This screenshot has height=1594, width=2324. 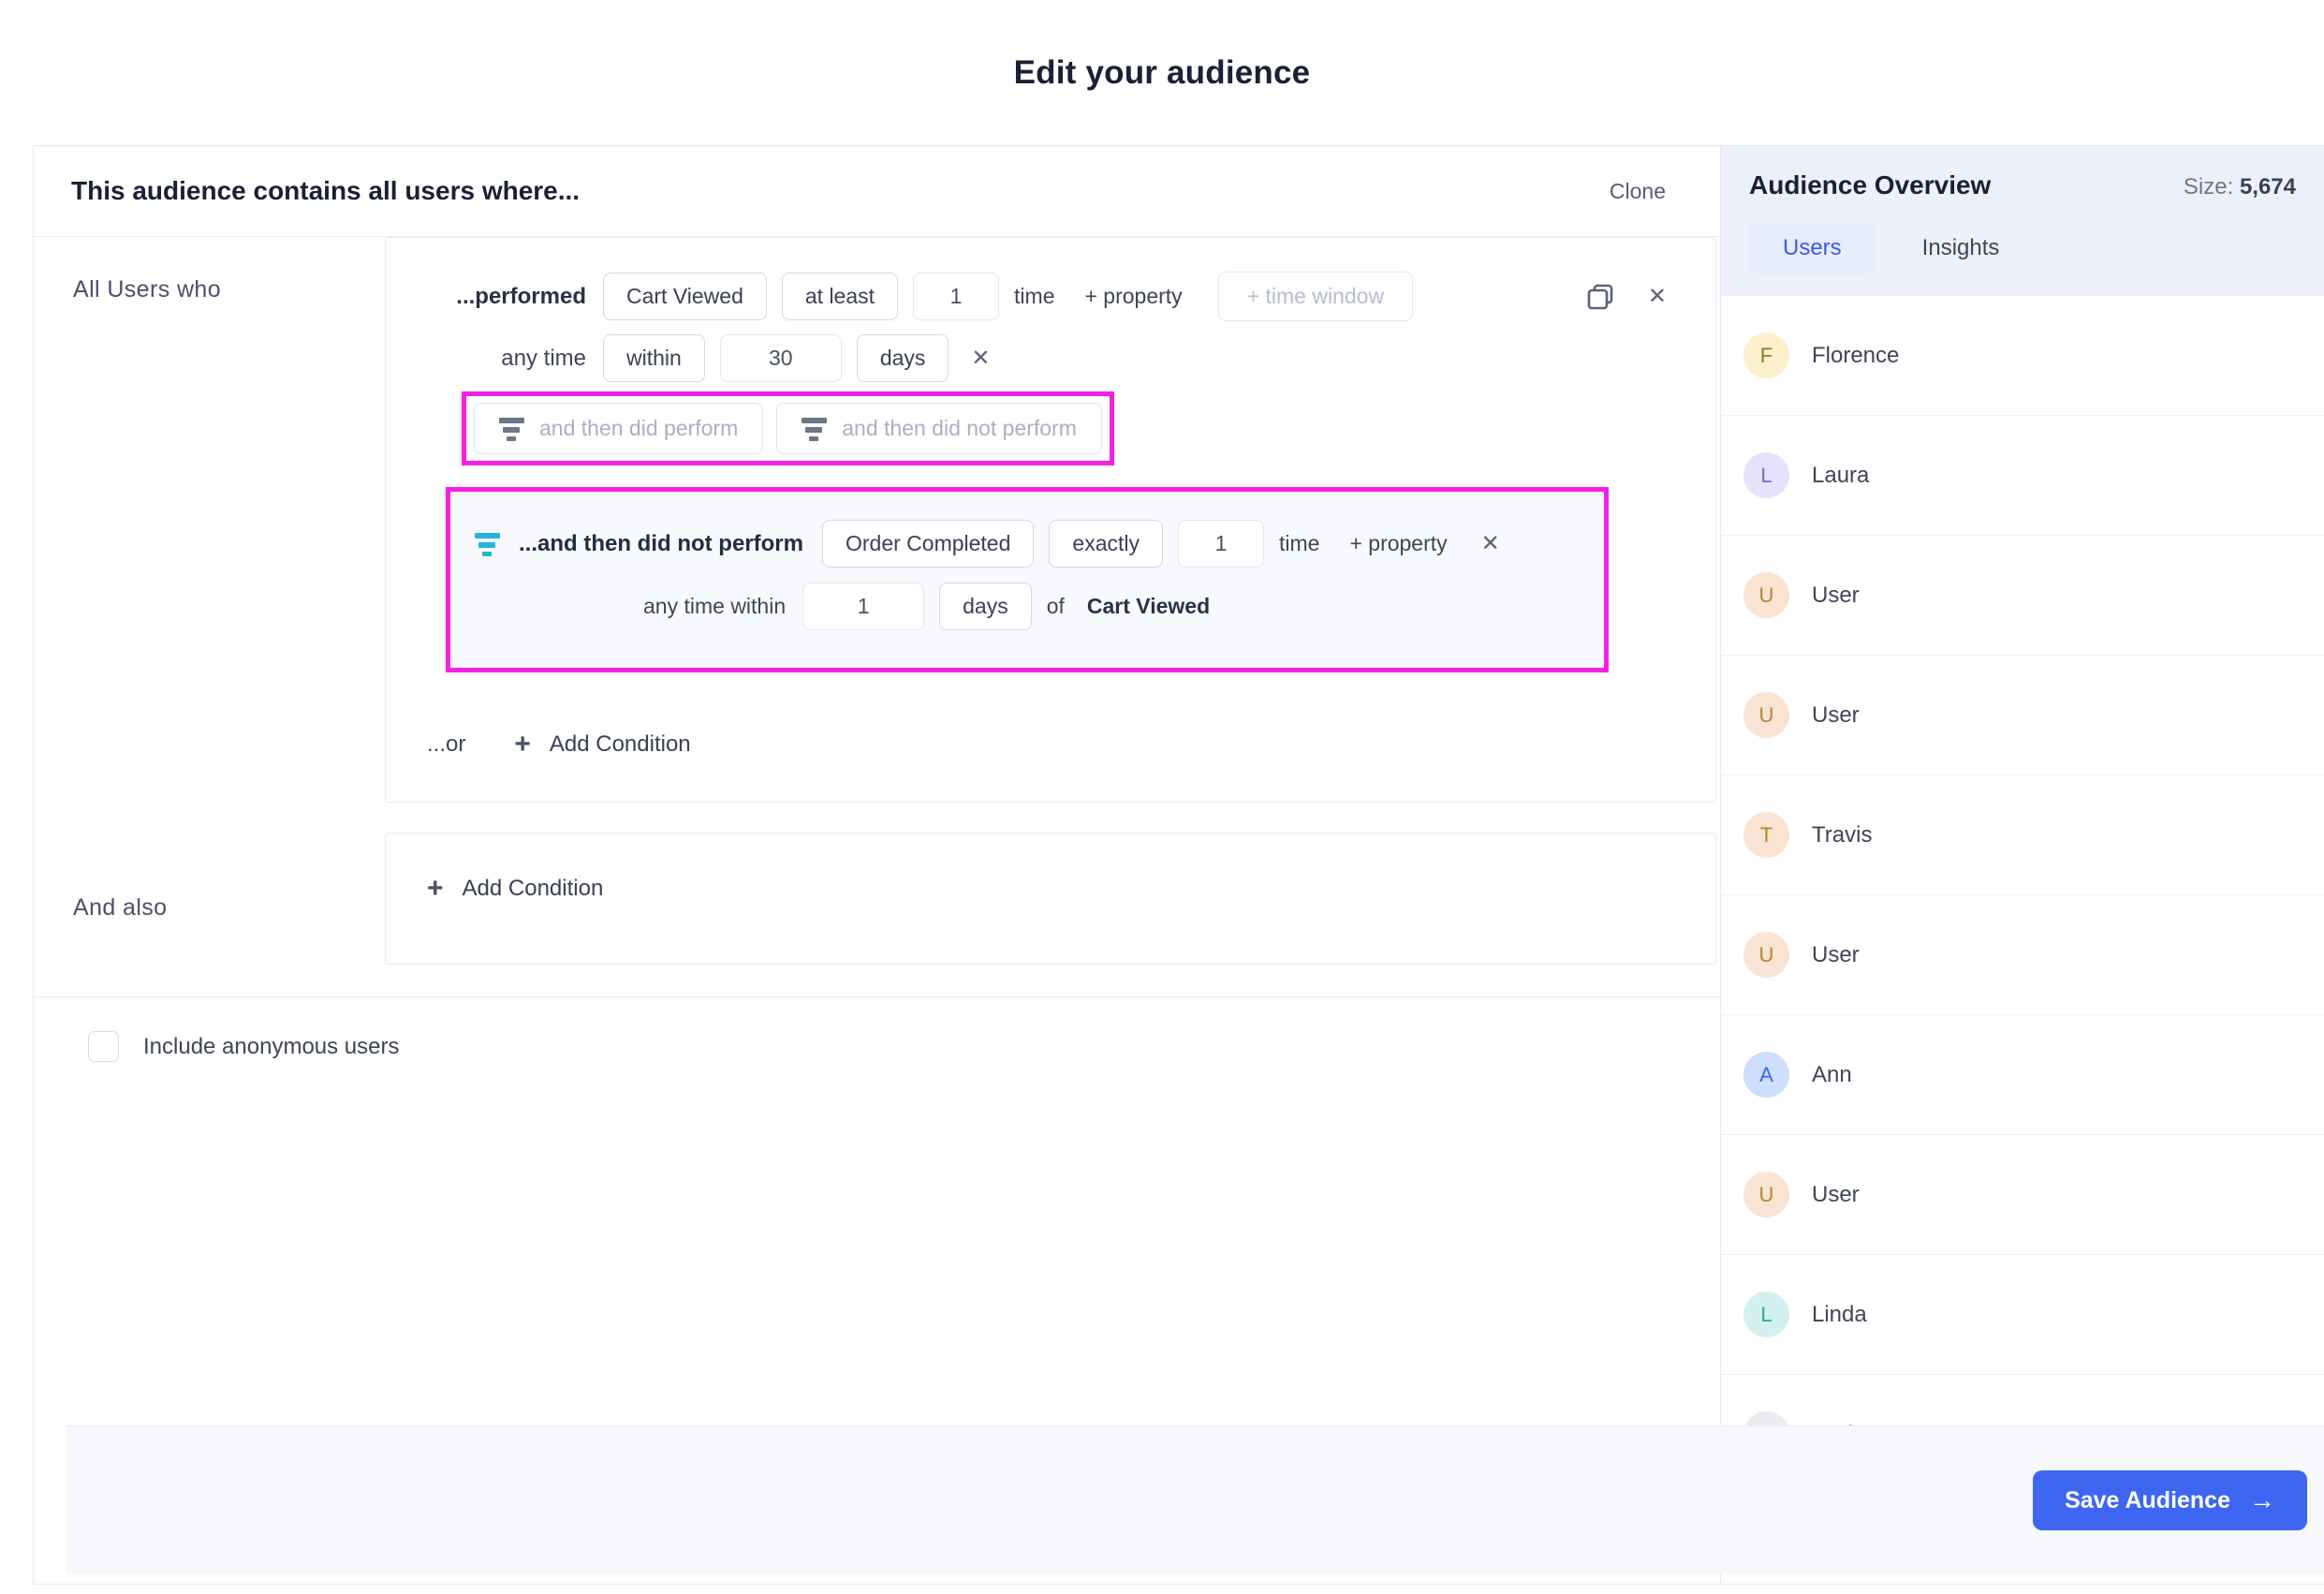 What do you see at coordinates (2022, 835) in the screenshot?
I see `user-row: T Travis` at bounding box center [2022, 835].